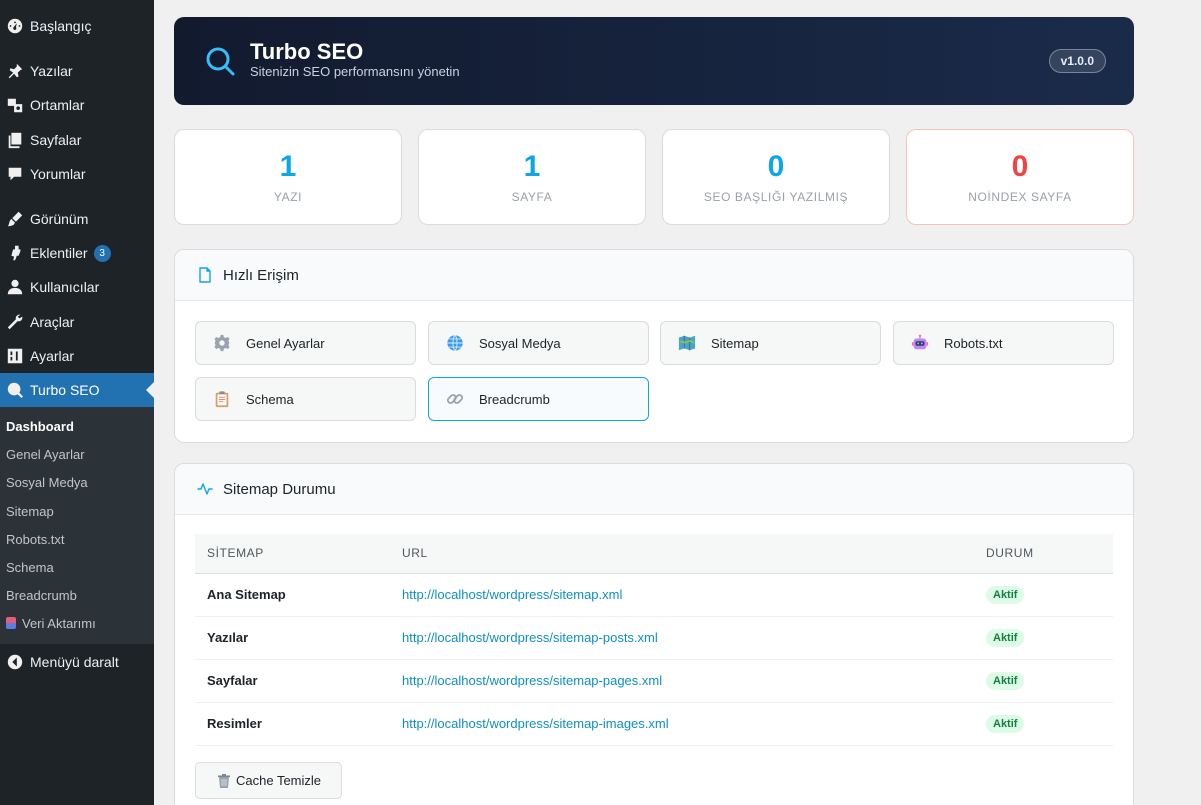  Describe the element at coordinates (1020, 197) in the screenshot. I see `stat-label: NOİNDEX SAYFA` at that location.